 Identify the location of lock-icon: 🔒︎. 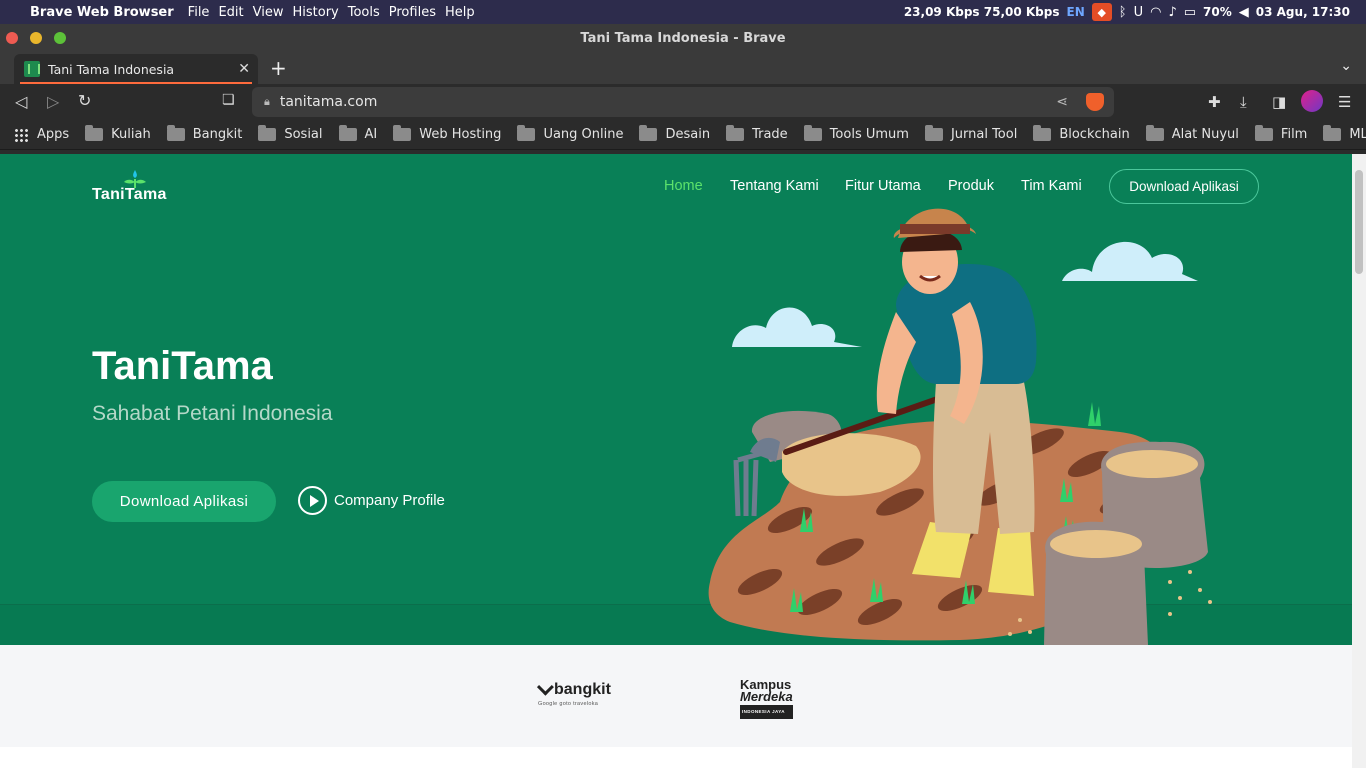
(267, 102).